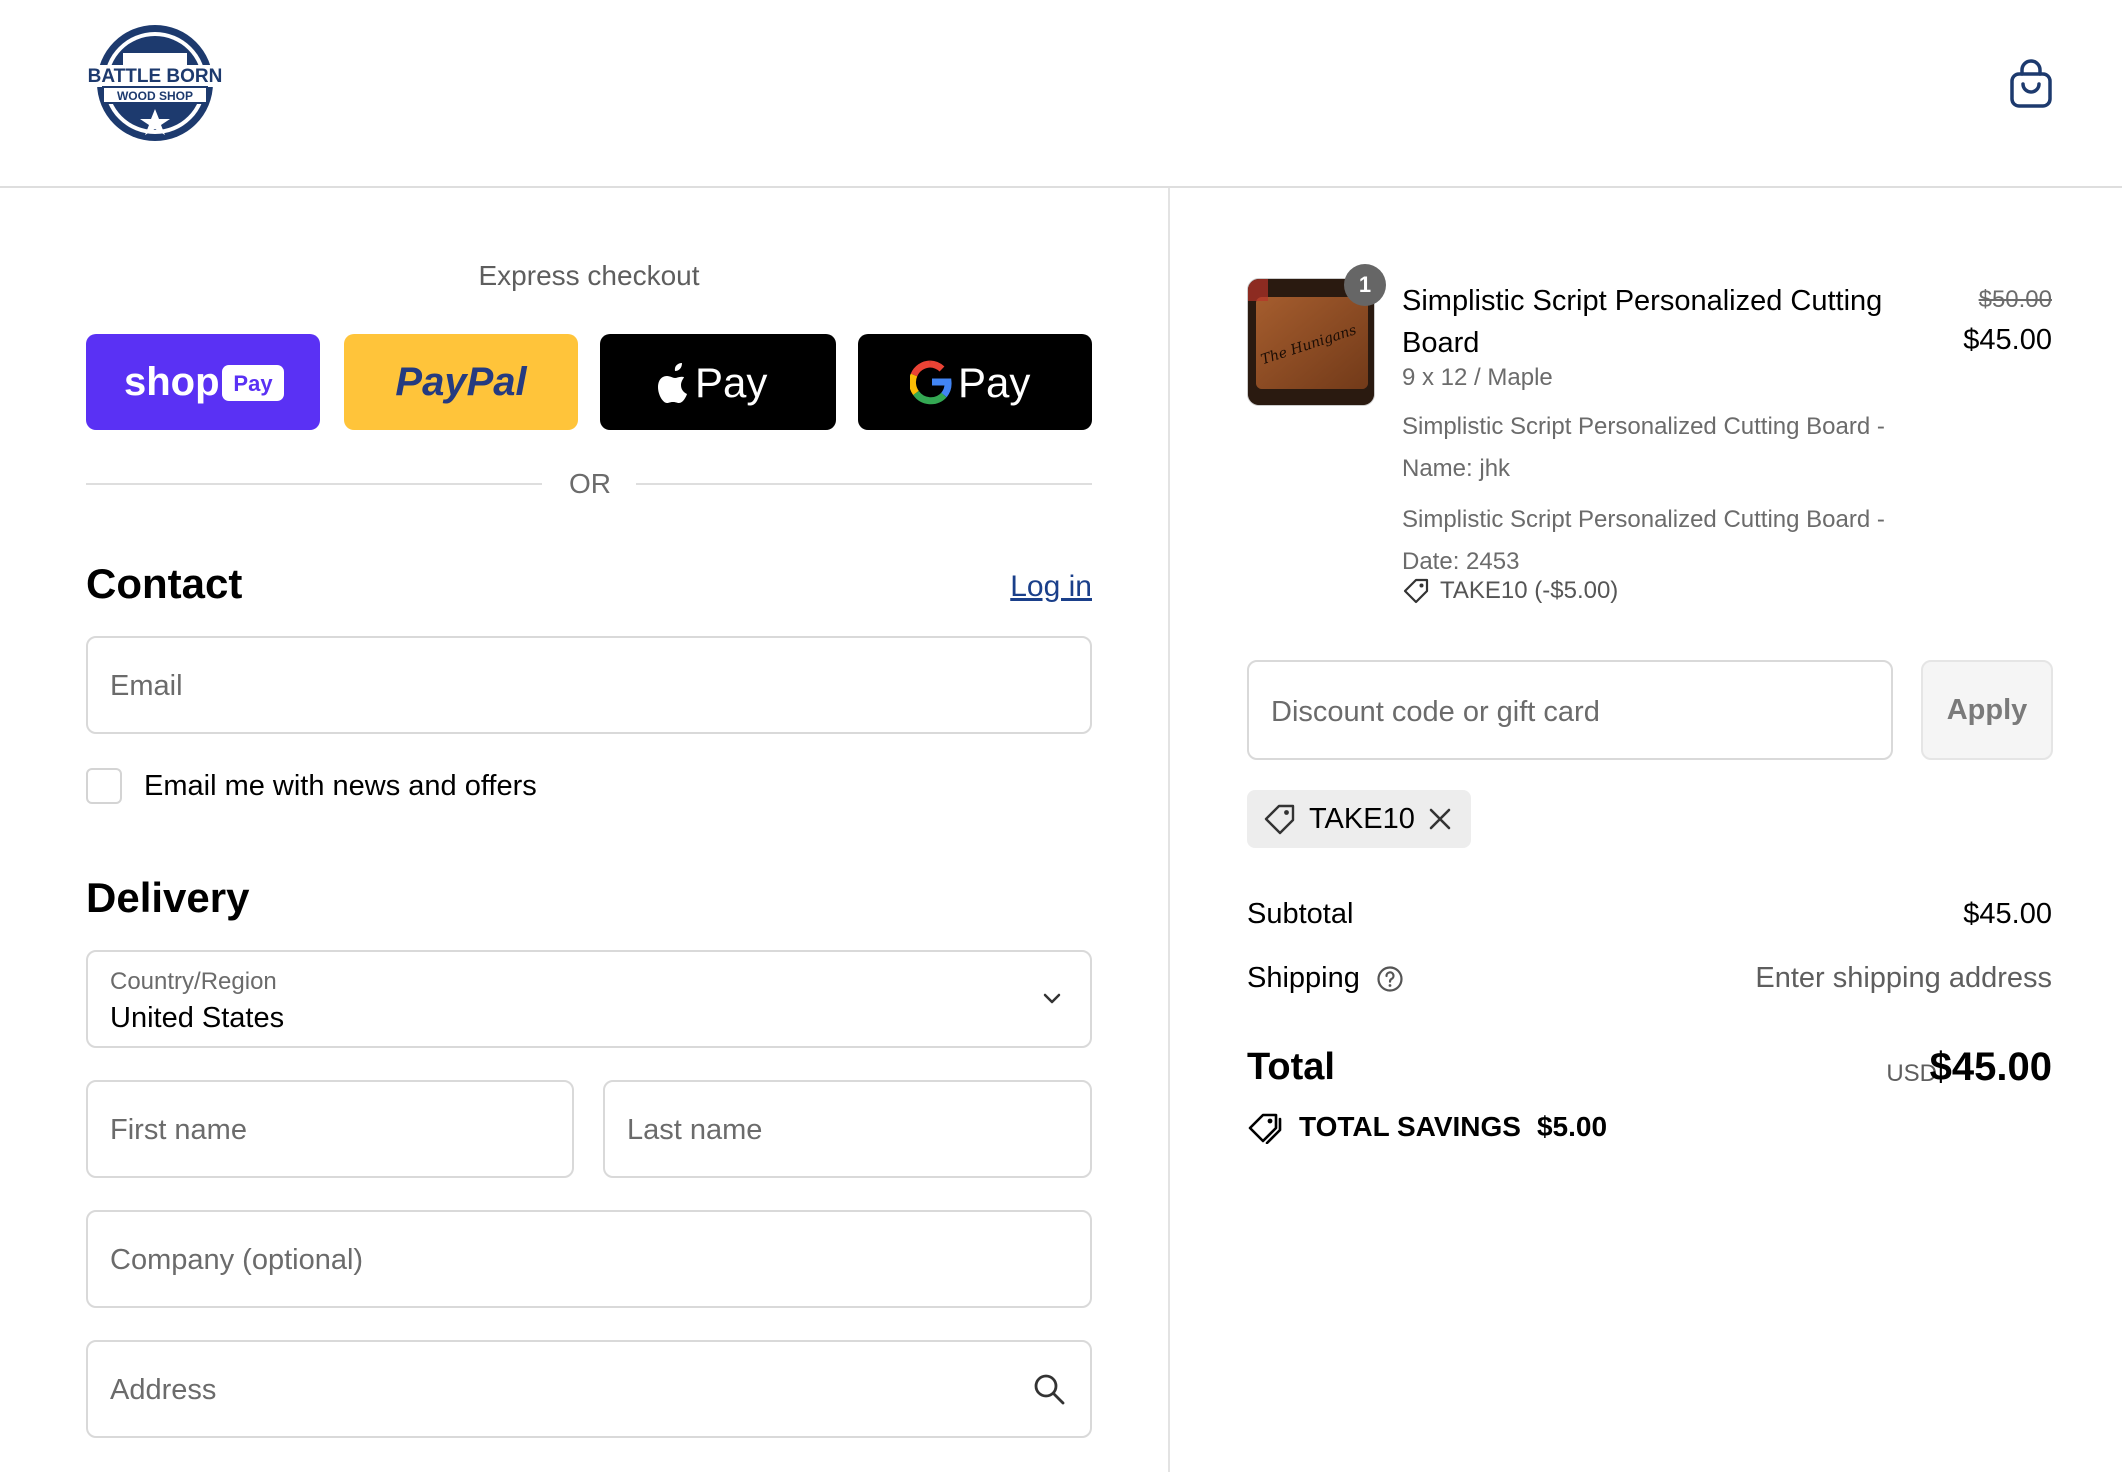 This screenshot has height=1472, width=2122. What do you see at coordinates (155, 96) in the screenshot?
I see `logo-text-secondary: WOOD SHOP` at bounding box center [155, 96].